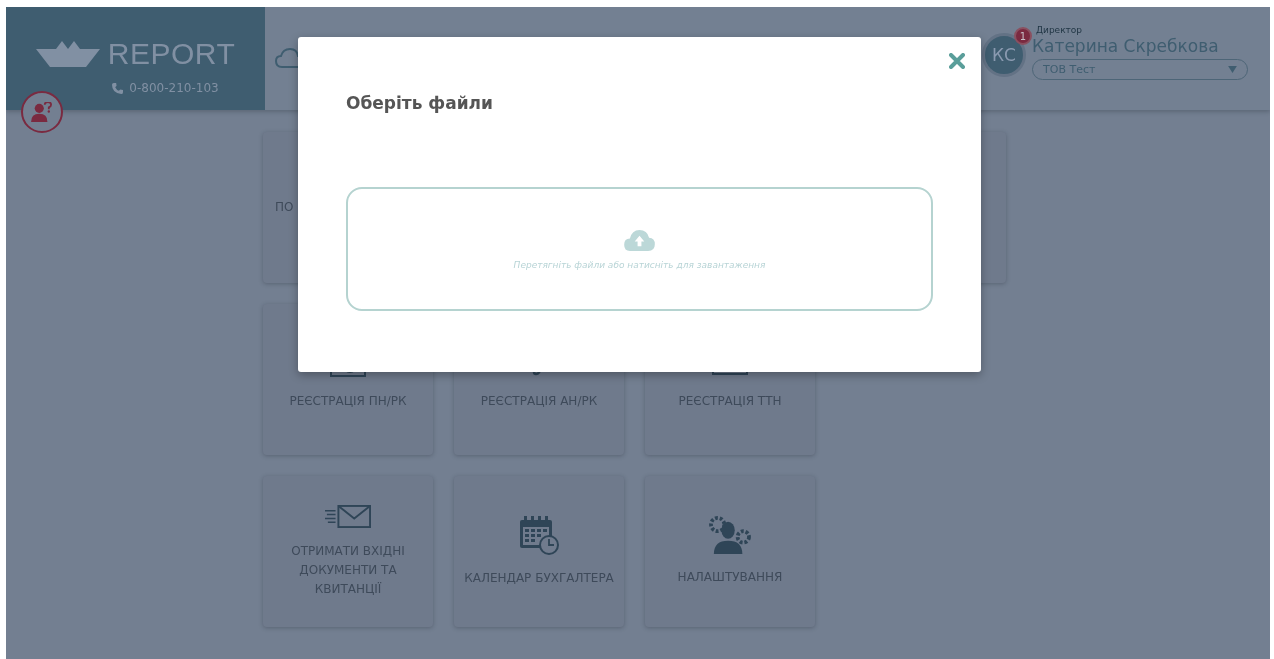 The width and height of the screenshot is (1274, 659). I want to click on file-drop-zone: Перетягніть файли або натисніть для завантаження, so click(639, 249).